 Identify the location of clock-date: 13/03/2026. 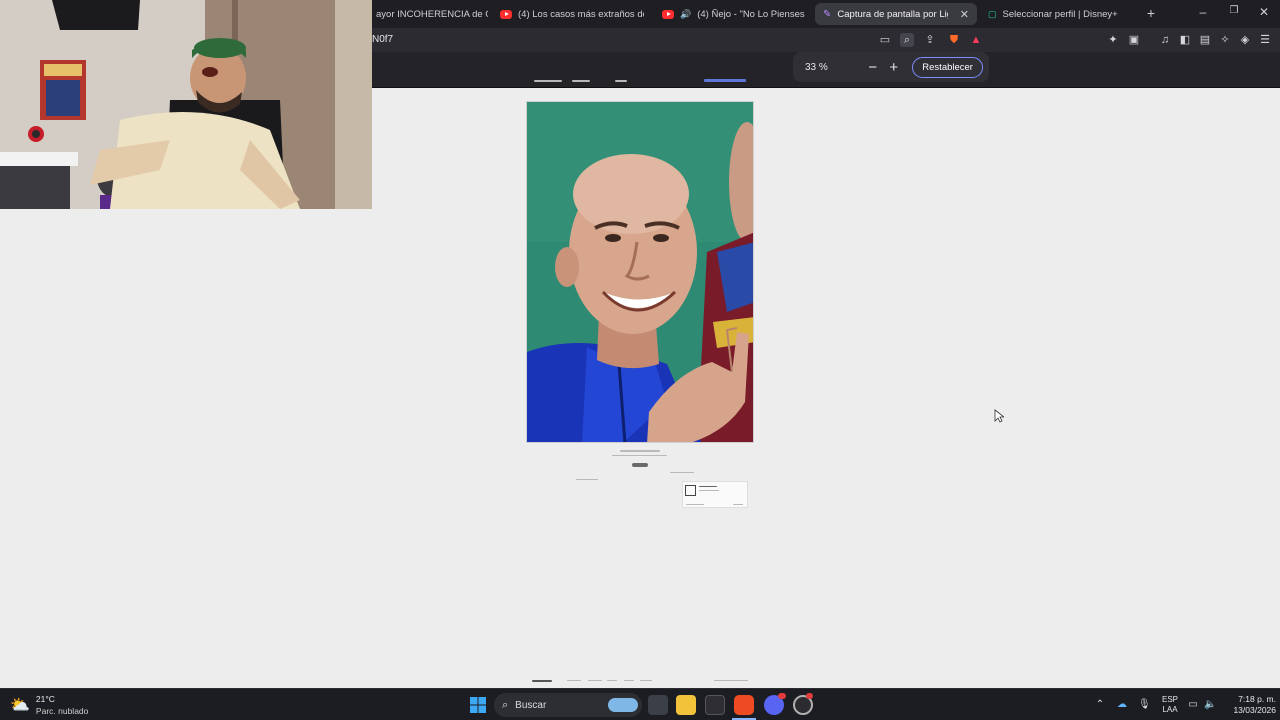
(1254, 710).